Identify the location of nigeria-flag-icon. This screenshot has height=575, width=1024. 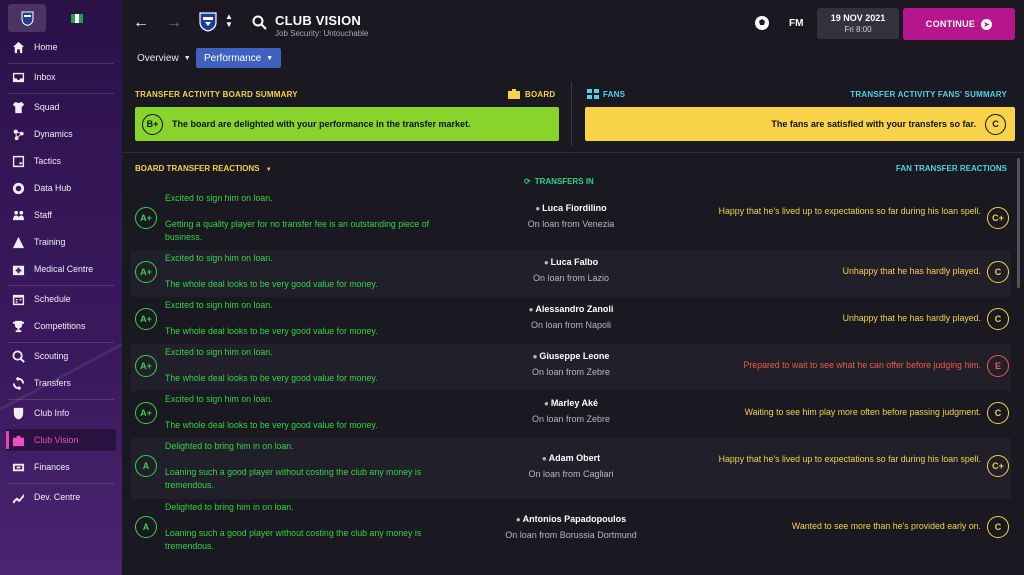
(77, 18).